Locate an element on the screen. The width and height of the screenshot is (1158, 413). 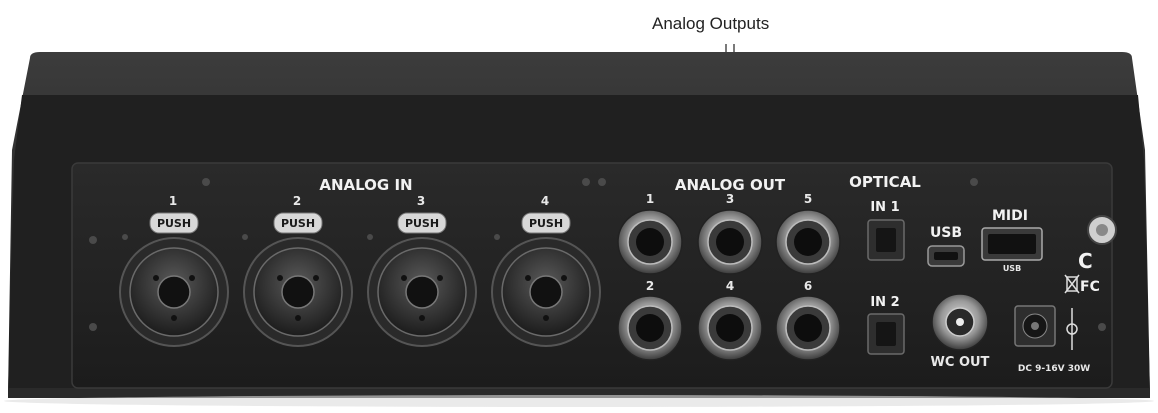
midi-label: MIDI is located at coordinates (1010, 216).